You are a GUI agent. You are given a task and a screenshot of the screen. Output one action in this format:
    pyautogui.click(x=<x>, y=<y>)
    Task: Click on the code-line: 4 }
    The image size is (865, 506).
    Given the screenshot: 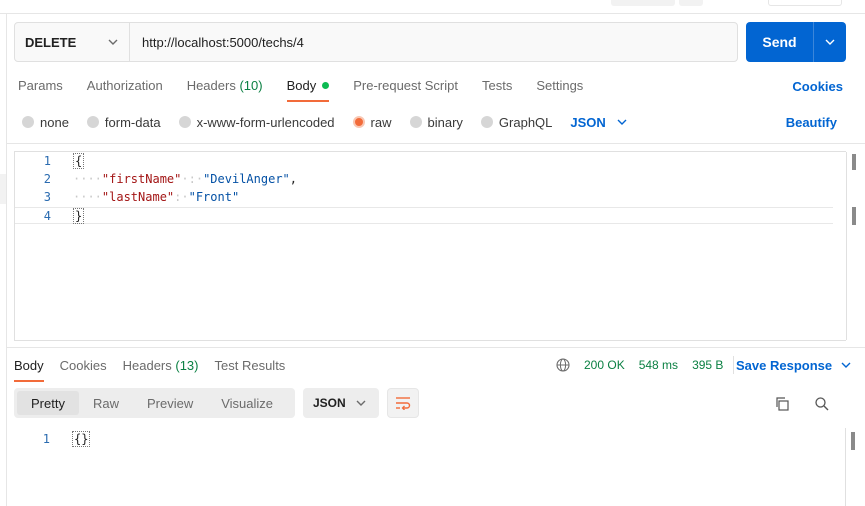 What is the action you would take?
    pyautogui.click(x=50, y=216)
    